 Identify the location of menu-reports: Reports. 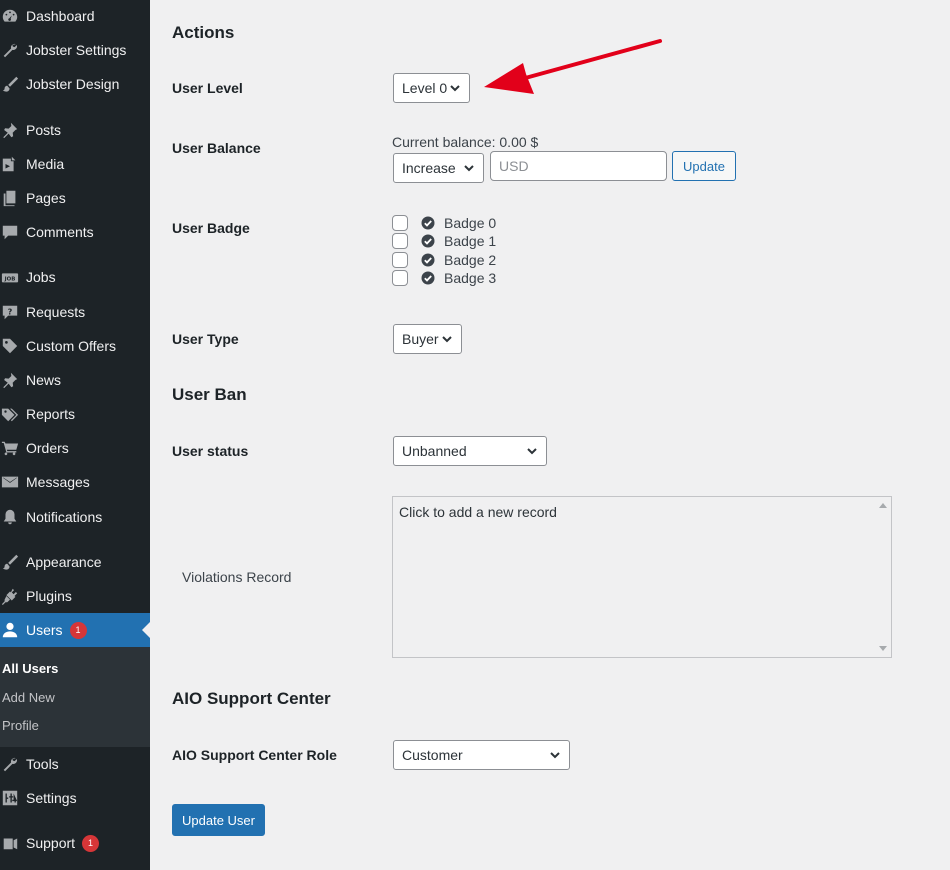
(75, 414).